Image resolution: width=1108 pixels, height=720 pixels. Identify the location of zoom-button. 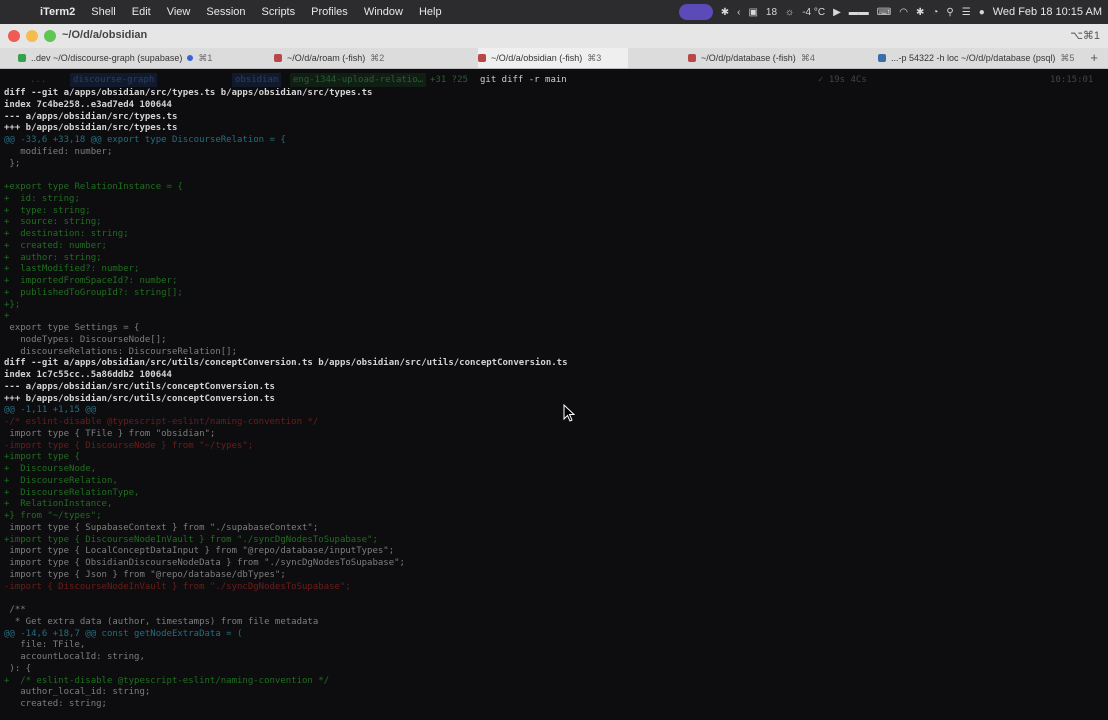
(50, 36).